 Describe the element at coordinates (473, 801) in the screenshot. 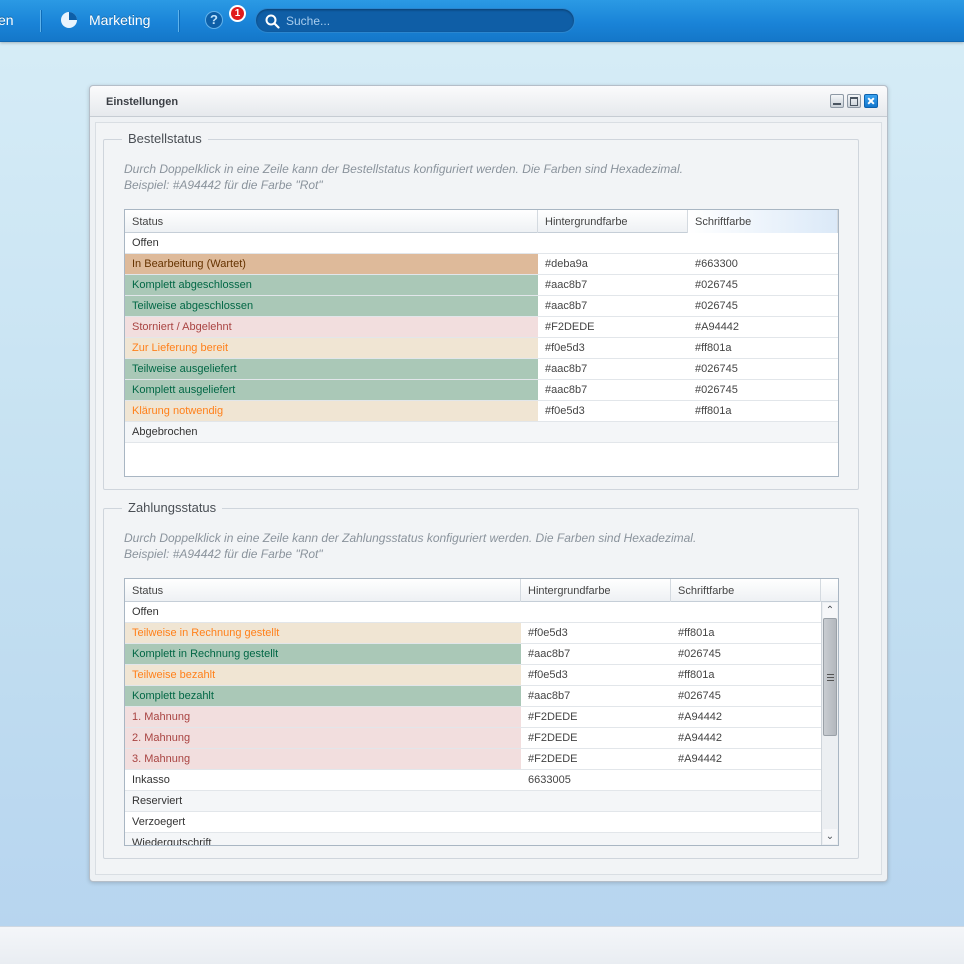

I see `table-row: Reserviert` at that location.